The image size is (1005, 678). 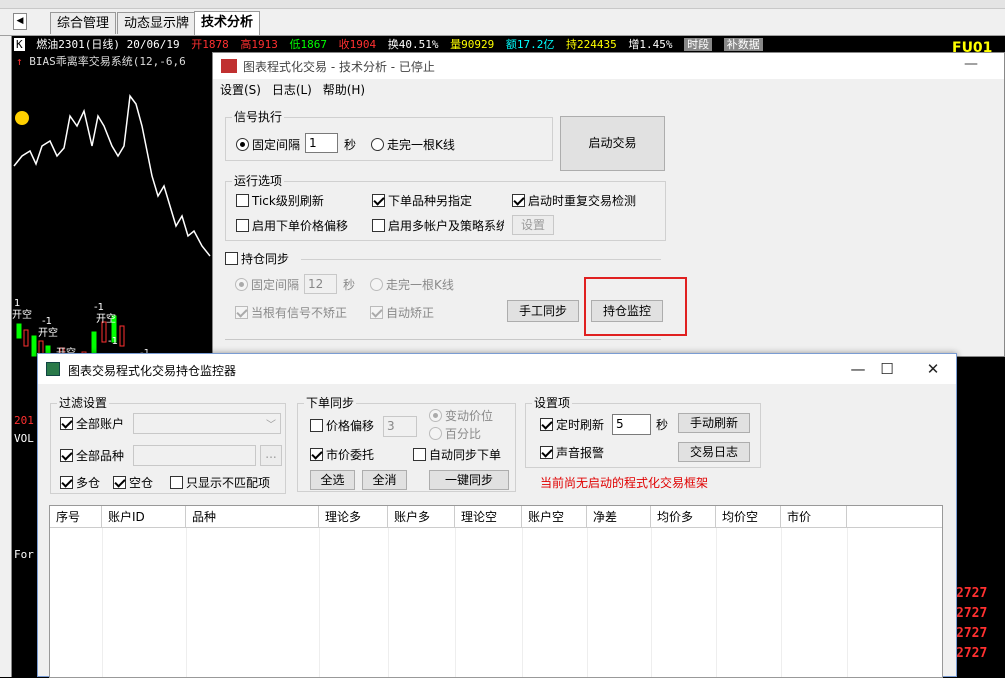 What do you see at coordinates (92, 456) in the screenshot?
I see `all-varieties-checkbox: 全部品种` at bounding box center [92, 456].